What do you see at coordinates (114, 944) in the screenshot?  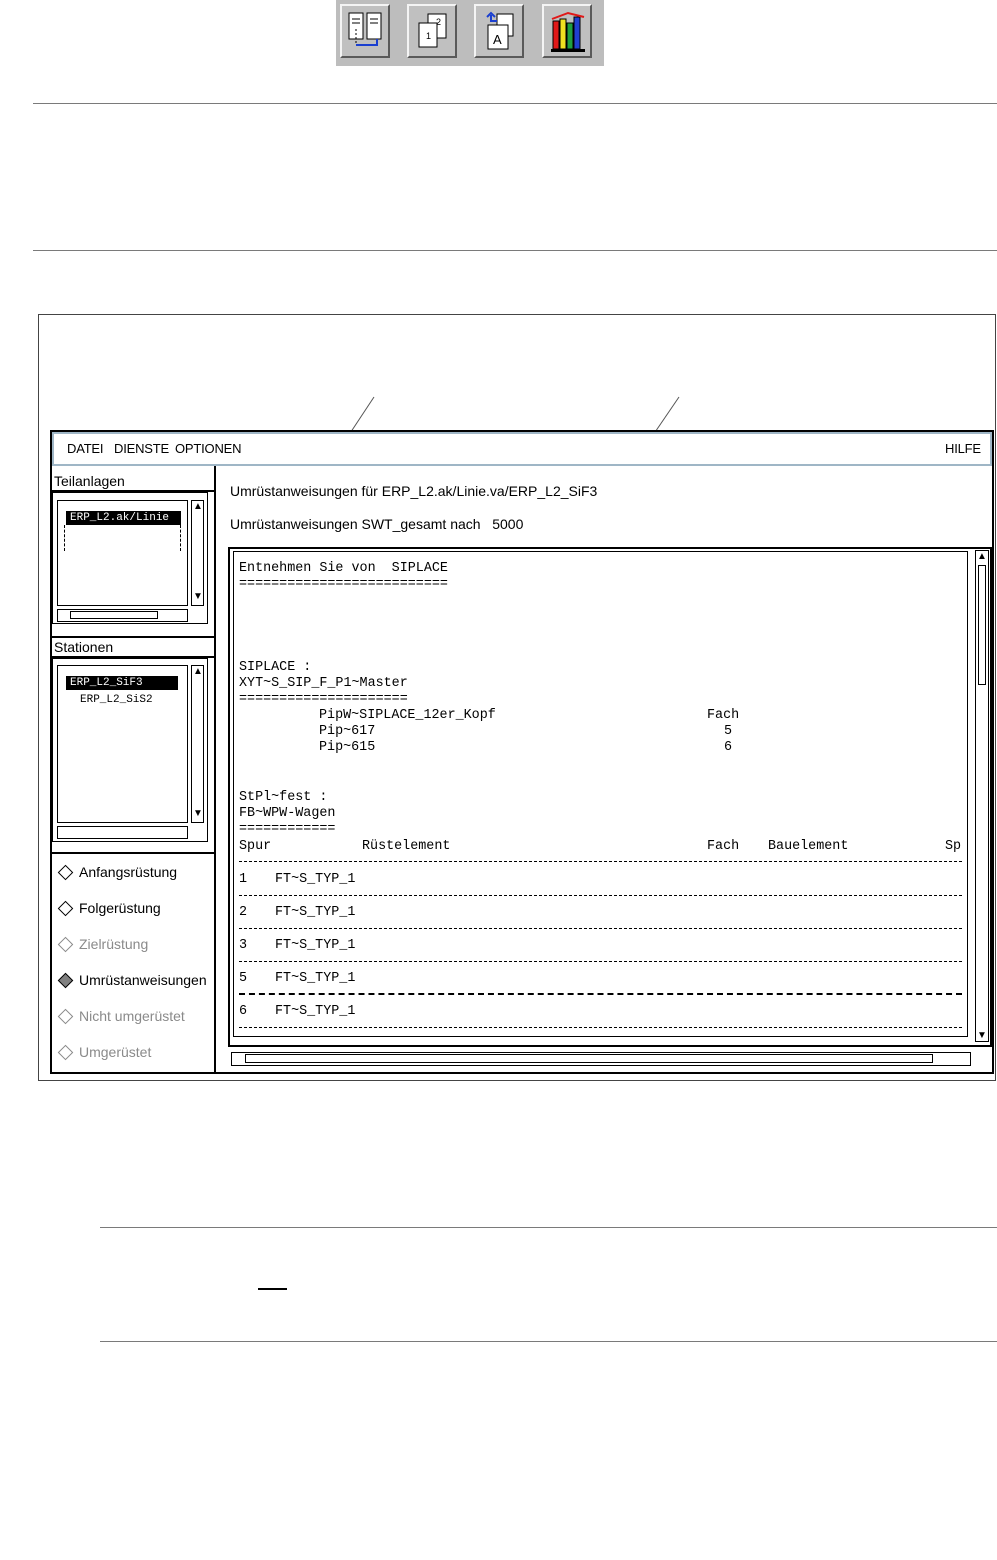 I see `option-label: Zielrüstung` at bounding box center [114, 944].